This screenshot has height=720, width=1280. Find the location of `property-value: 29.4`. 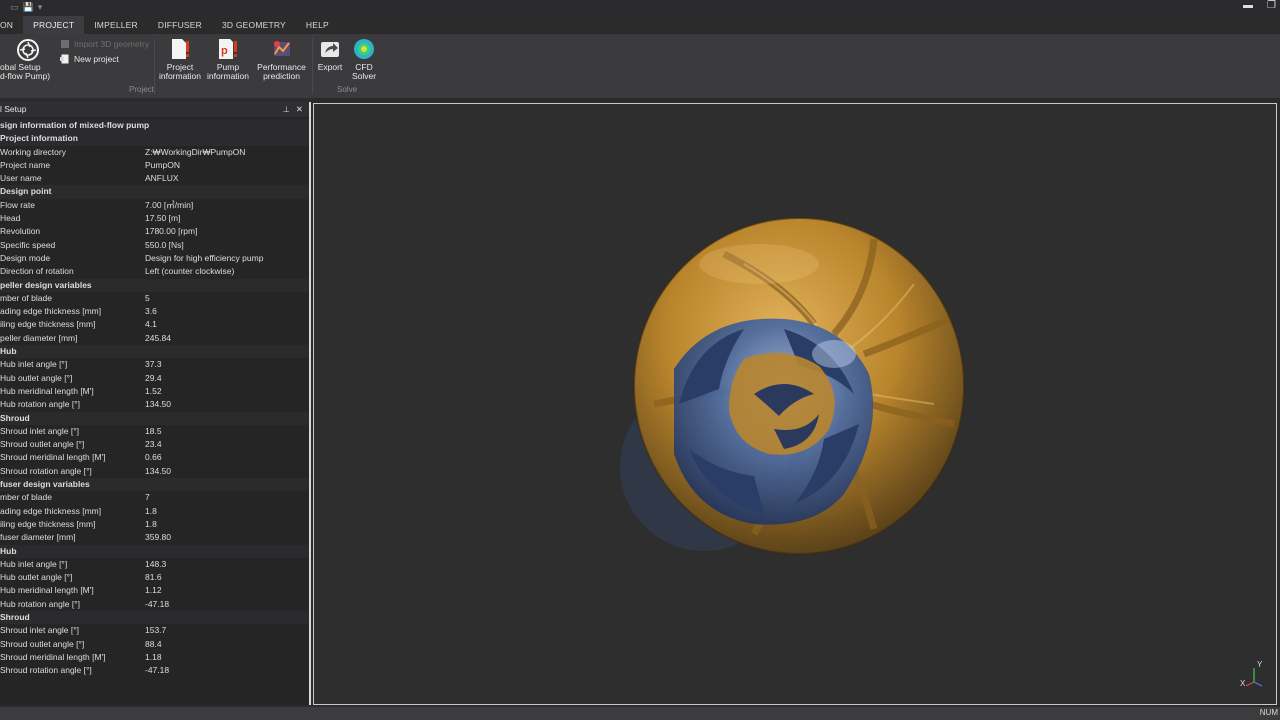

property-value: 29.4 is located at coordinates (227, 378).